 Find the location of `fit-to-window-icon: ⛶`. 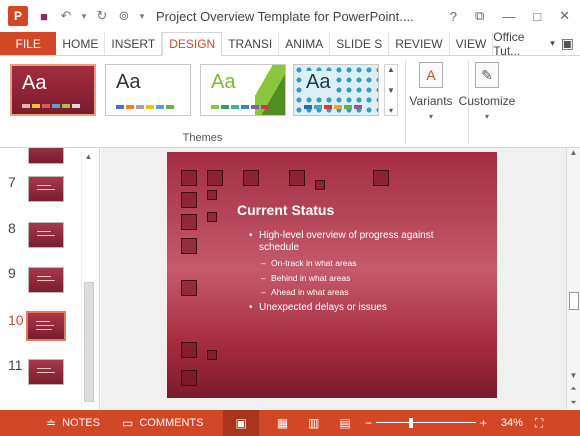

fit-to-window-icon: ⛶ is located at coordinates (539, 422).